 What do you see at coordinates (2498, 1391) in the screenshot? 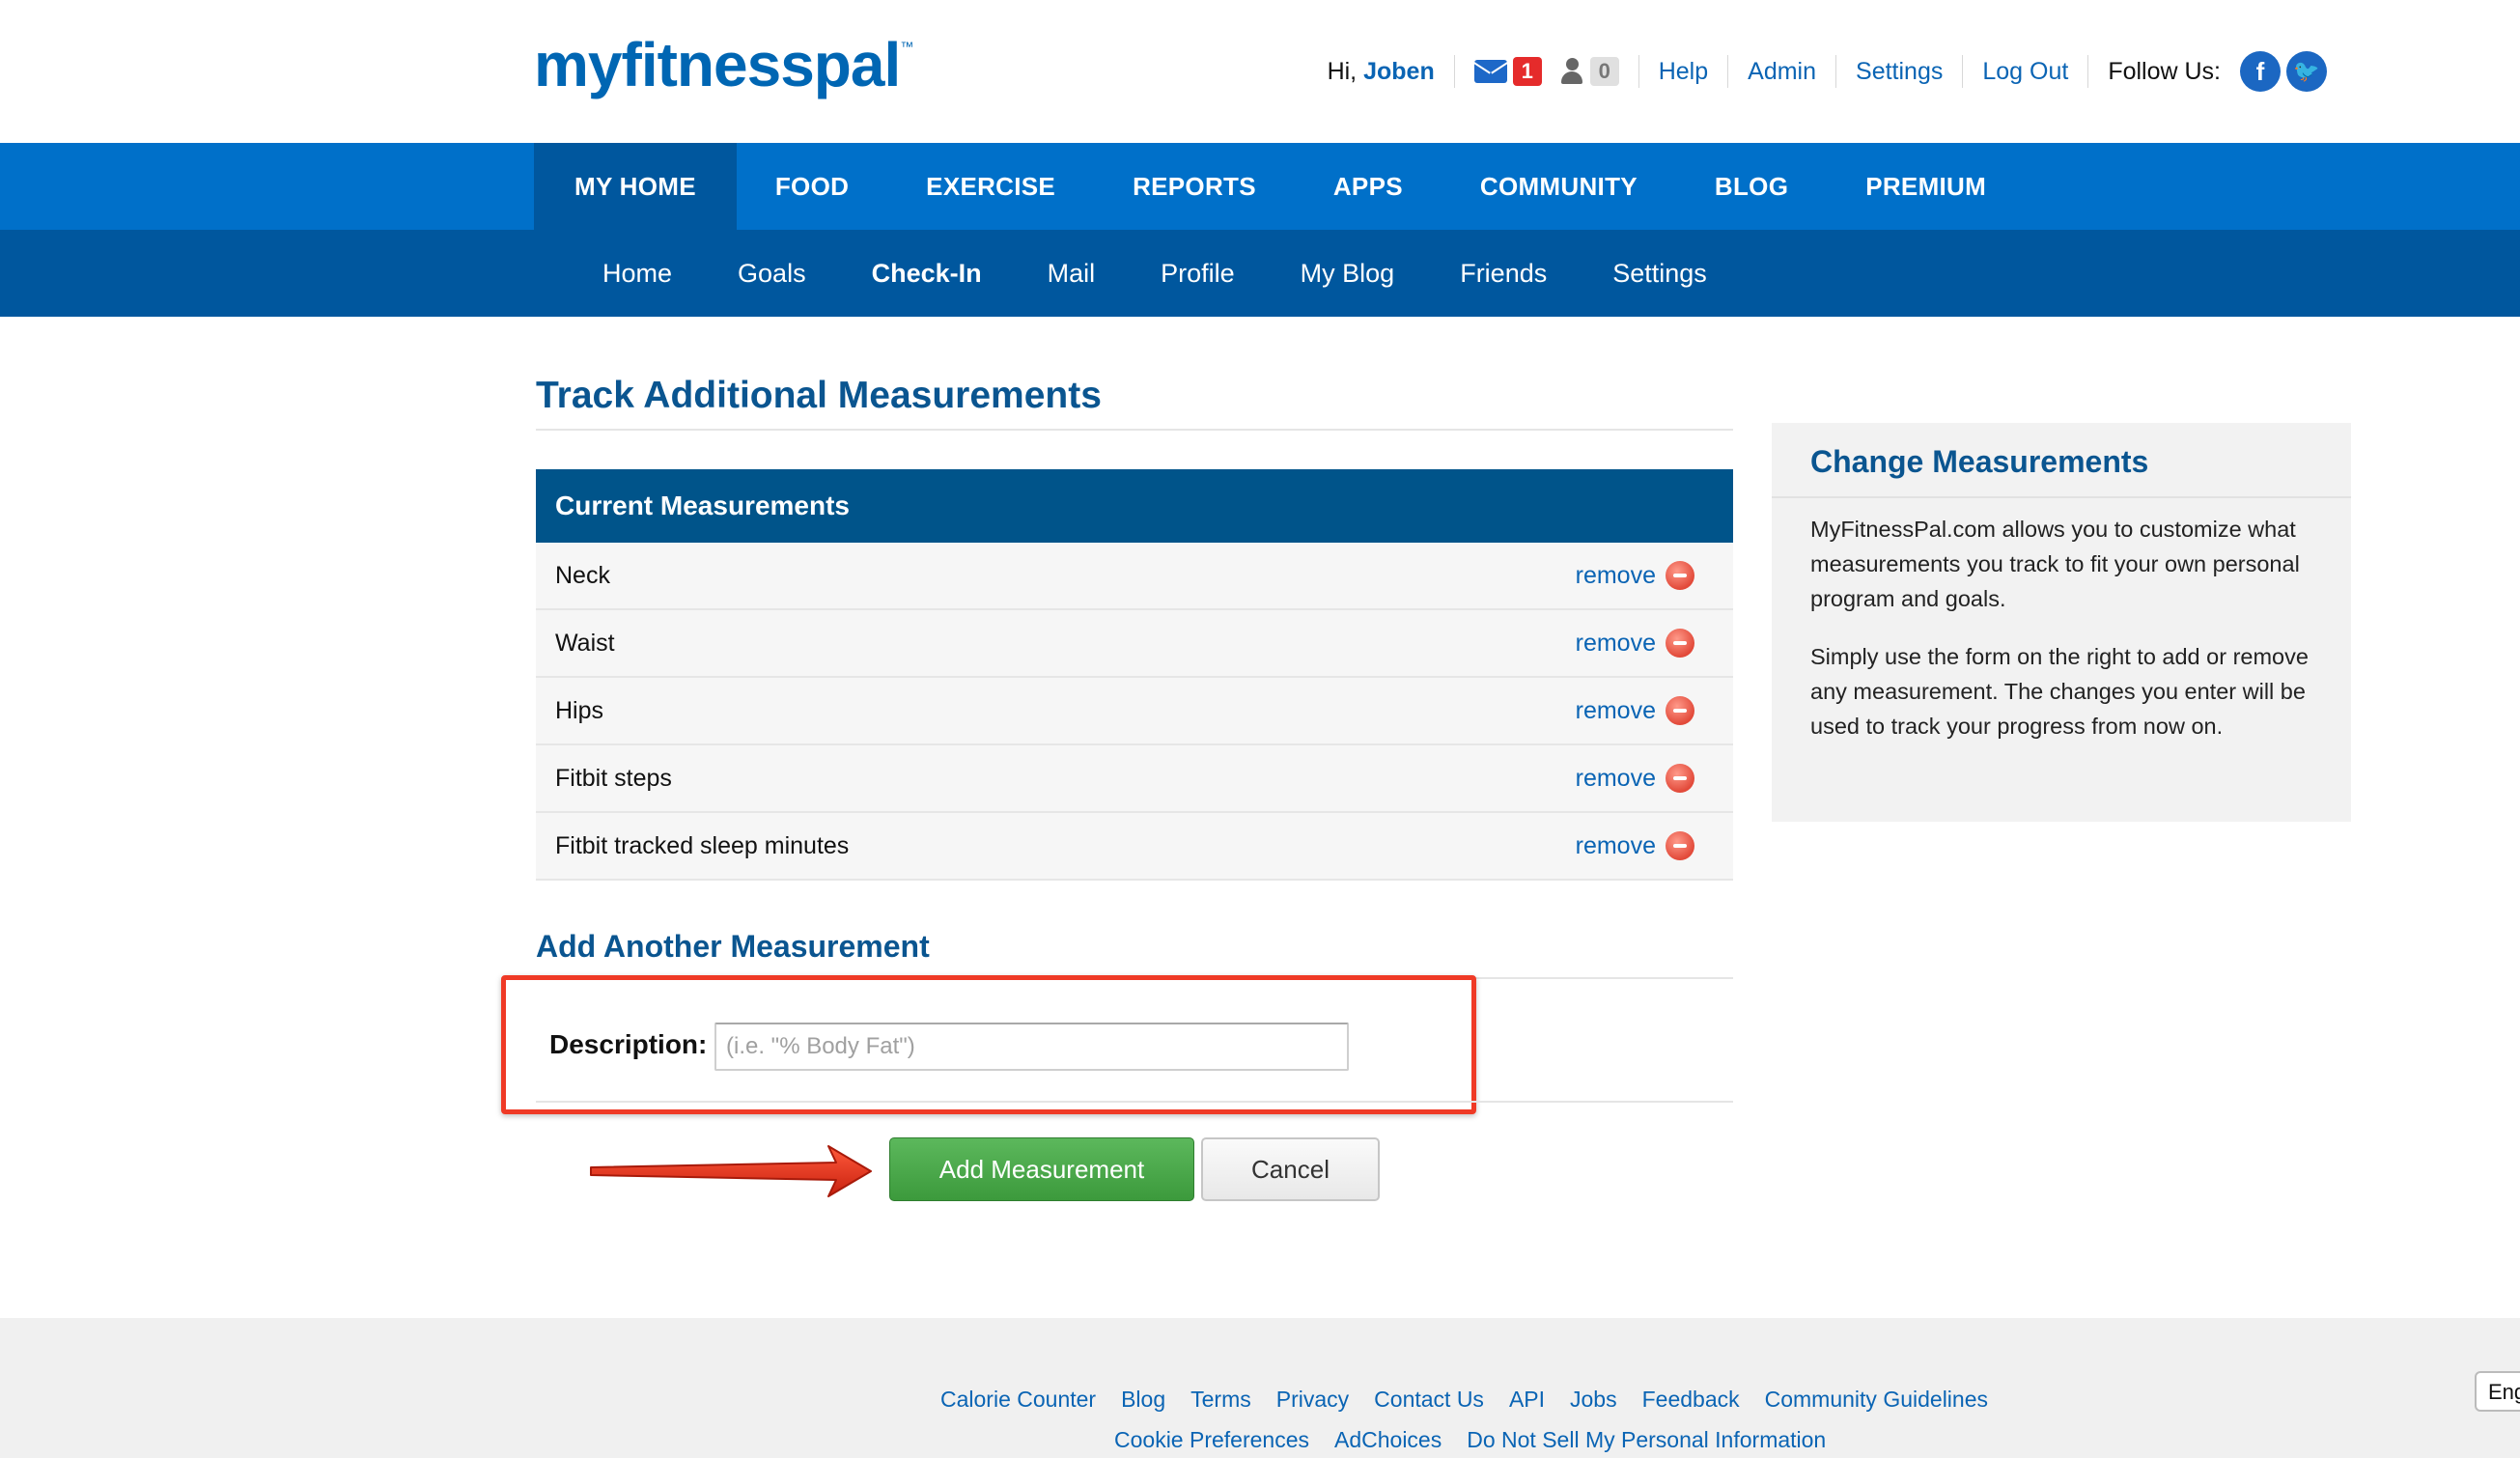
I see `language-selector: Eng` at bounding box center [2498, 1391].